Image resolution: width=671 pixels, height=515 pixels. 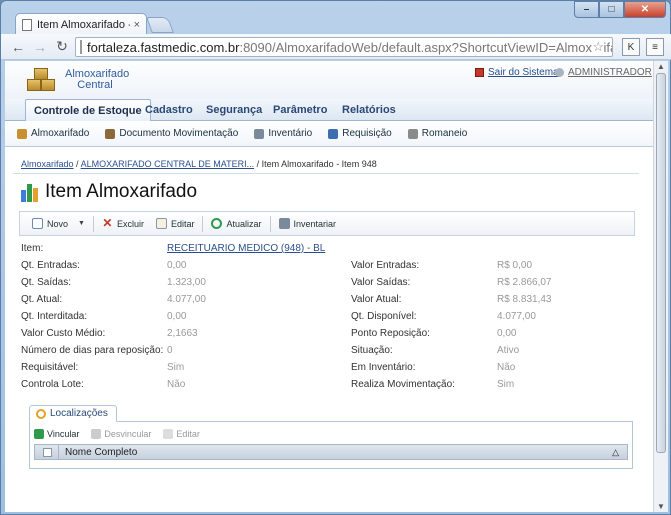 I want to click on column-nome-completo: Nome Completo, so click(x=101, y=452).